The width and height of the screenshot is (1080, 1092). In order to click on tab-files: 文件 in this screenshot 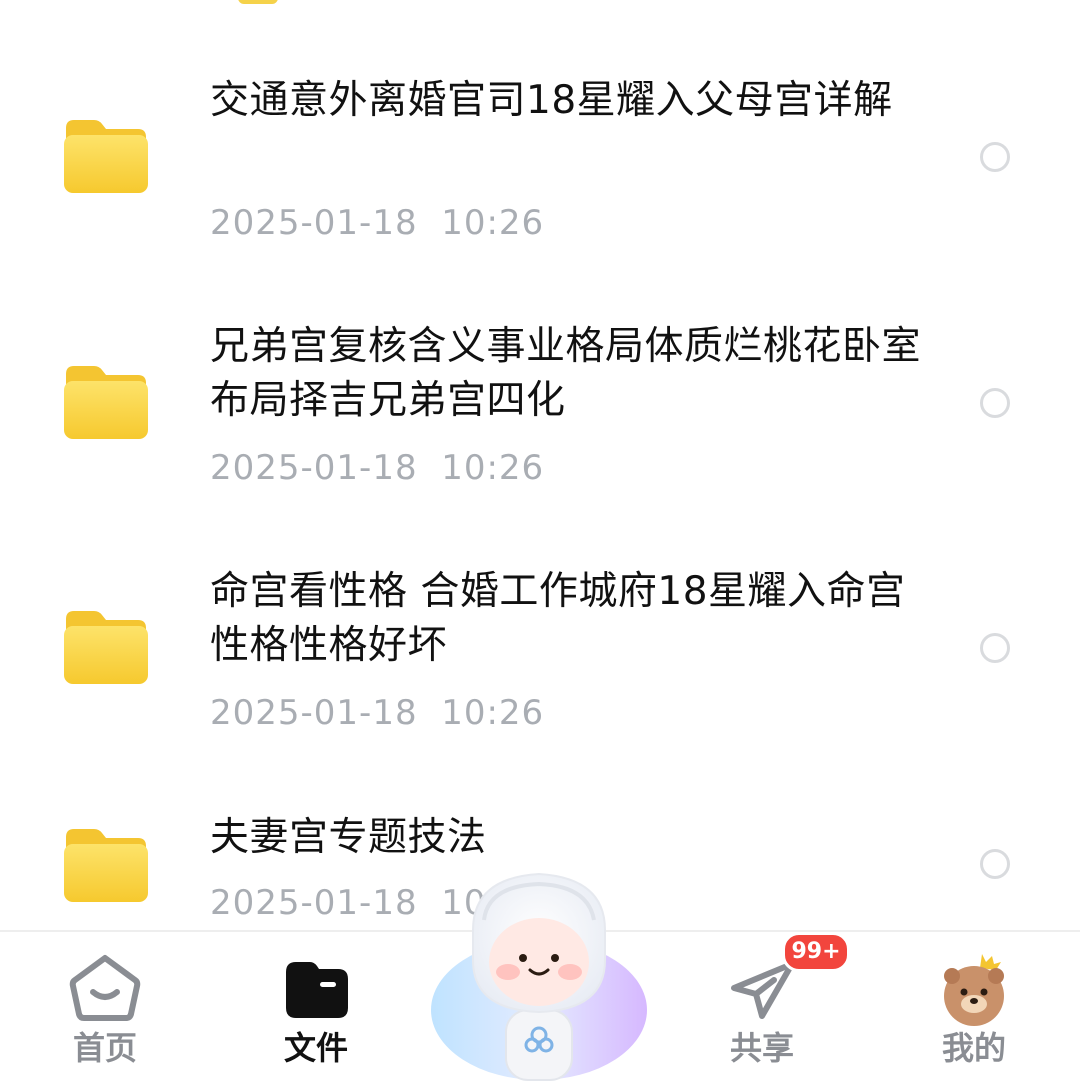, I will do `click(316, 1012)`.